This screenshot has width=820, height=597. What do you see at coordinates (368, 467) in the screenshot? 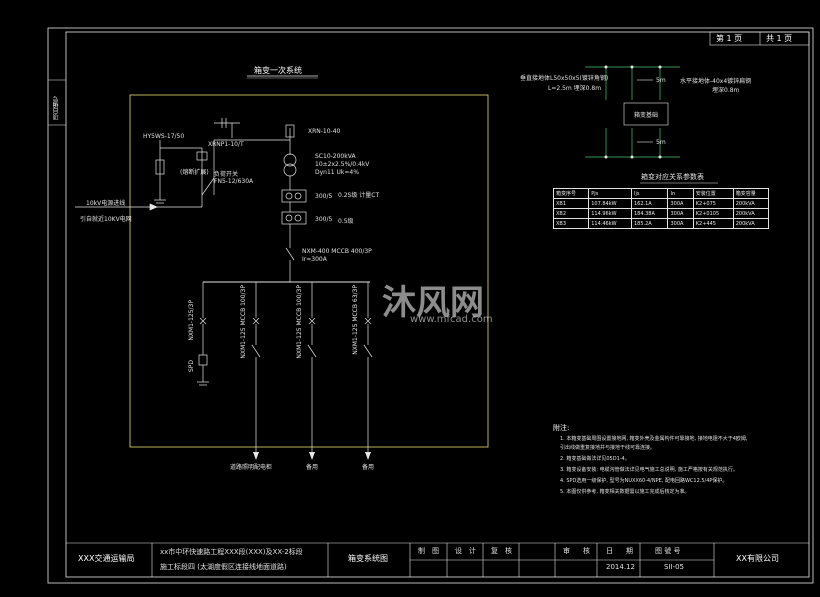
I see `output-spare-2: 备用` at bounding box center [368, 467].